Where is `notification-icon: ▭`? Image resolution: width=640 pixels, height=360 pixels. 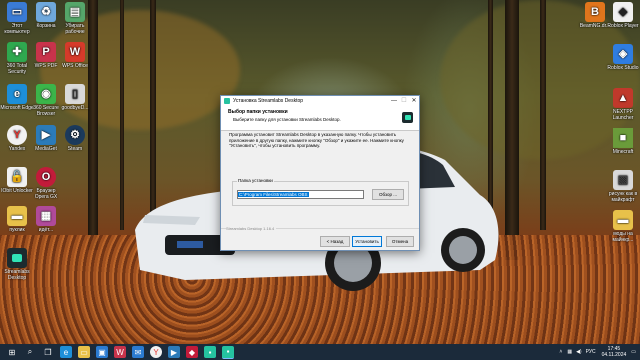
notification-icon: ▭ is located at coordinates (633, 352).